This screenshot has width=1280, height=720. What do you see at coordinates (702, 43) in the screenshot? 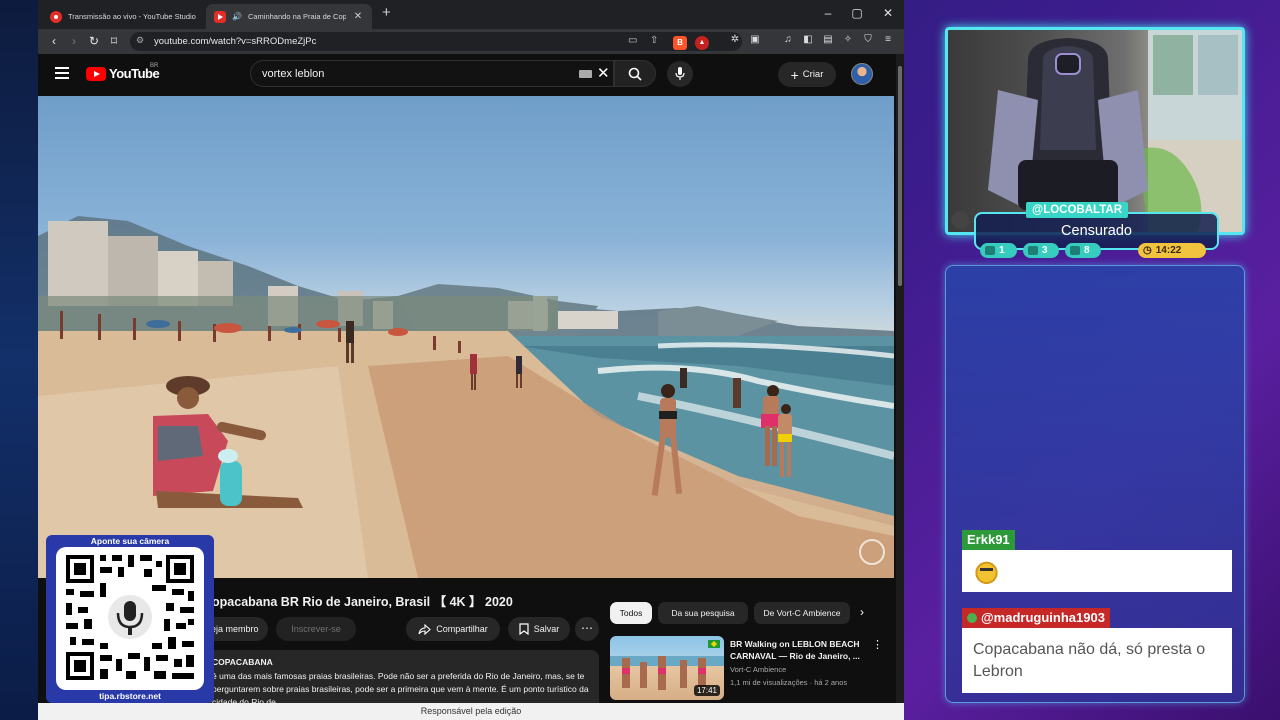
I see `brave-rewards-icon: ▲` at bounding box center [702, 43].